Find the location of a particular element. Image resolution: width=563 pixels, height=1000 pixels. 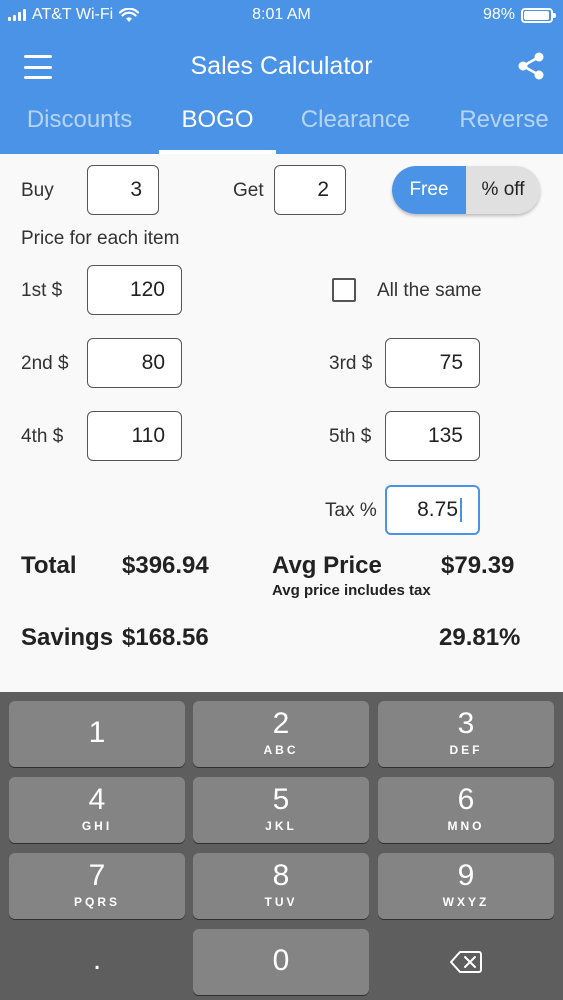

tab-discounts: Discounts is located at coordinates (79, 120).